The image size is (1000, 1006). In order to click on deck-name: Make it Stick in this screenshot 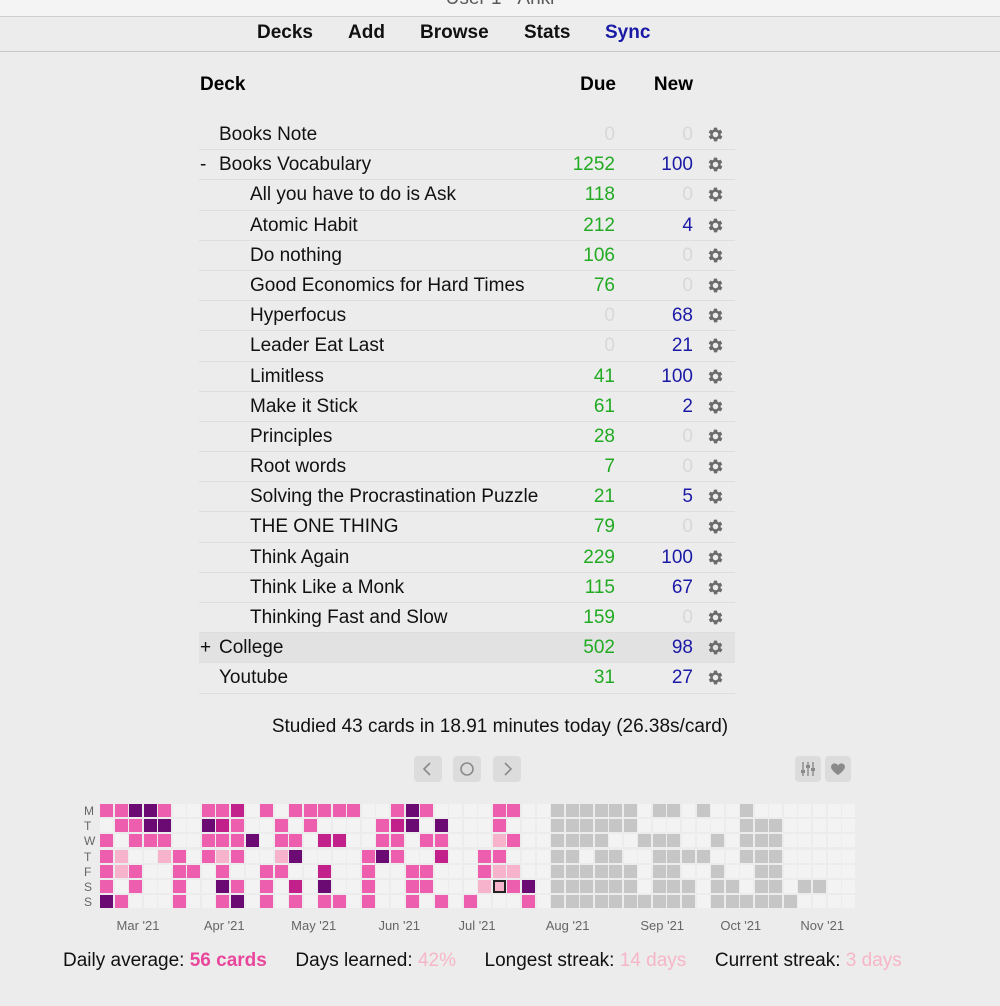, I will do `click(304, 407)`.